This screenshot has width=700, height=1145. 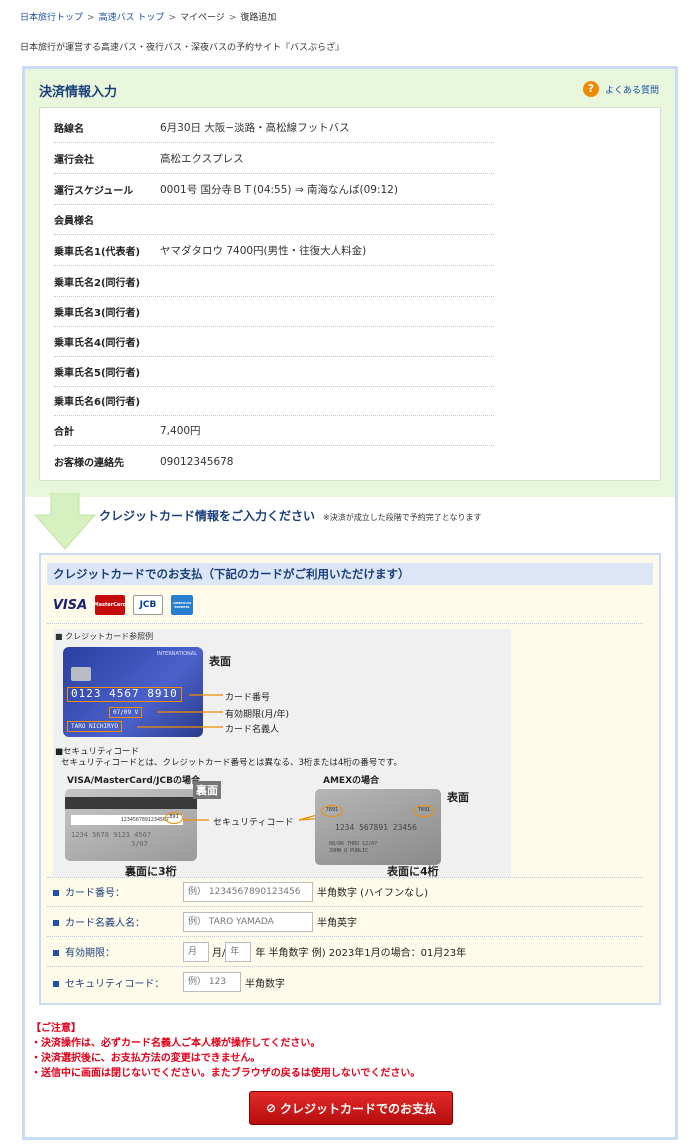 What do you see at coordinates (94, 191) in the screenshot?
I see `row-label: 運行スケジュール` at bounding box center [94, 191].